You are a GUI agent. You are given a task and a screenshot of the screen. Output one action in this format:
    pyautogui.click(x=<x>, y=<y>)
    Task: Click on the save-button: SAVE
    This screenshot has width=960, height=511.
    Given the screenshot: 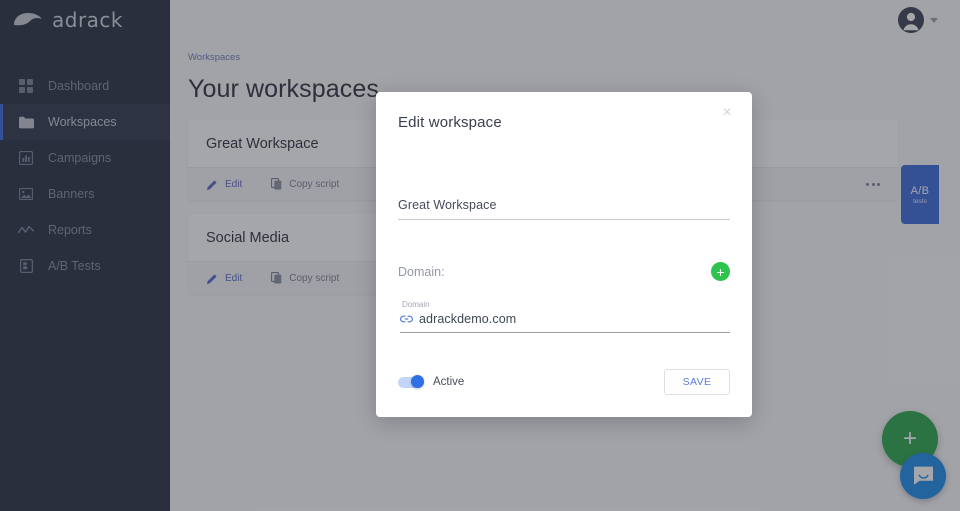 What is the action you would take?
    pyautogui.click(x=697, y=382)
    